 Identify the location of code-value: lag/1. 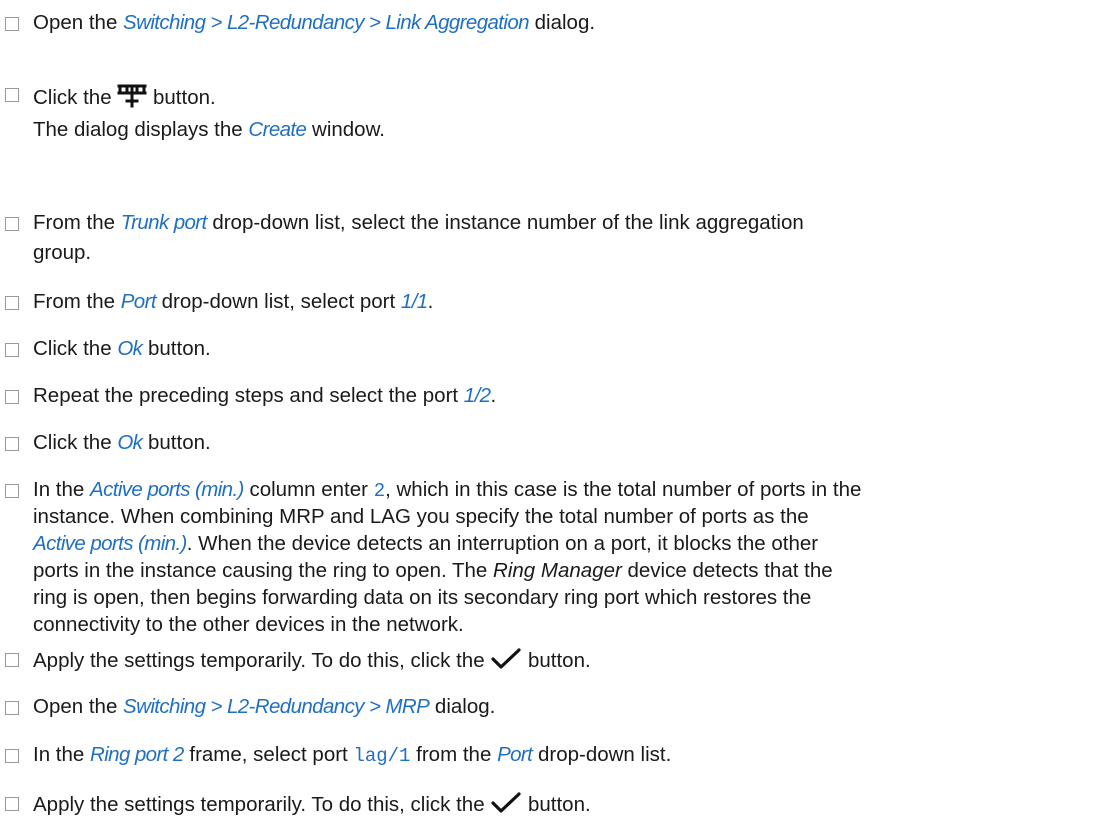
(382, 756).